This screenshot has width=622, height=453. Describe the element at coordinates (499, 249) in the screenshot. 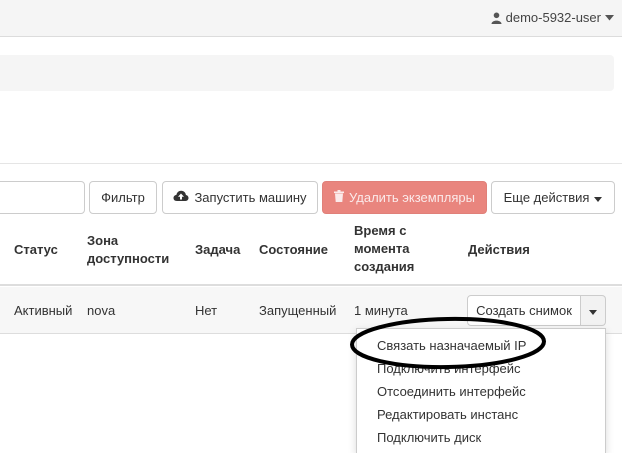

I see `column-header-actions: Действия` at that location.